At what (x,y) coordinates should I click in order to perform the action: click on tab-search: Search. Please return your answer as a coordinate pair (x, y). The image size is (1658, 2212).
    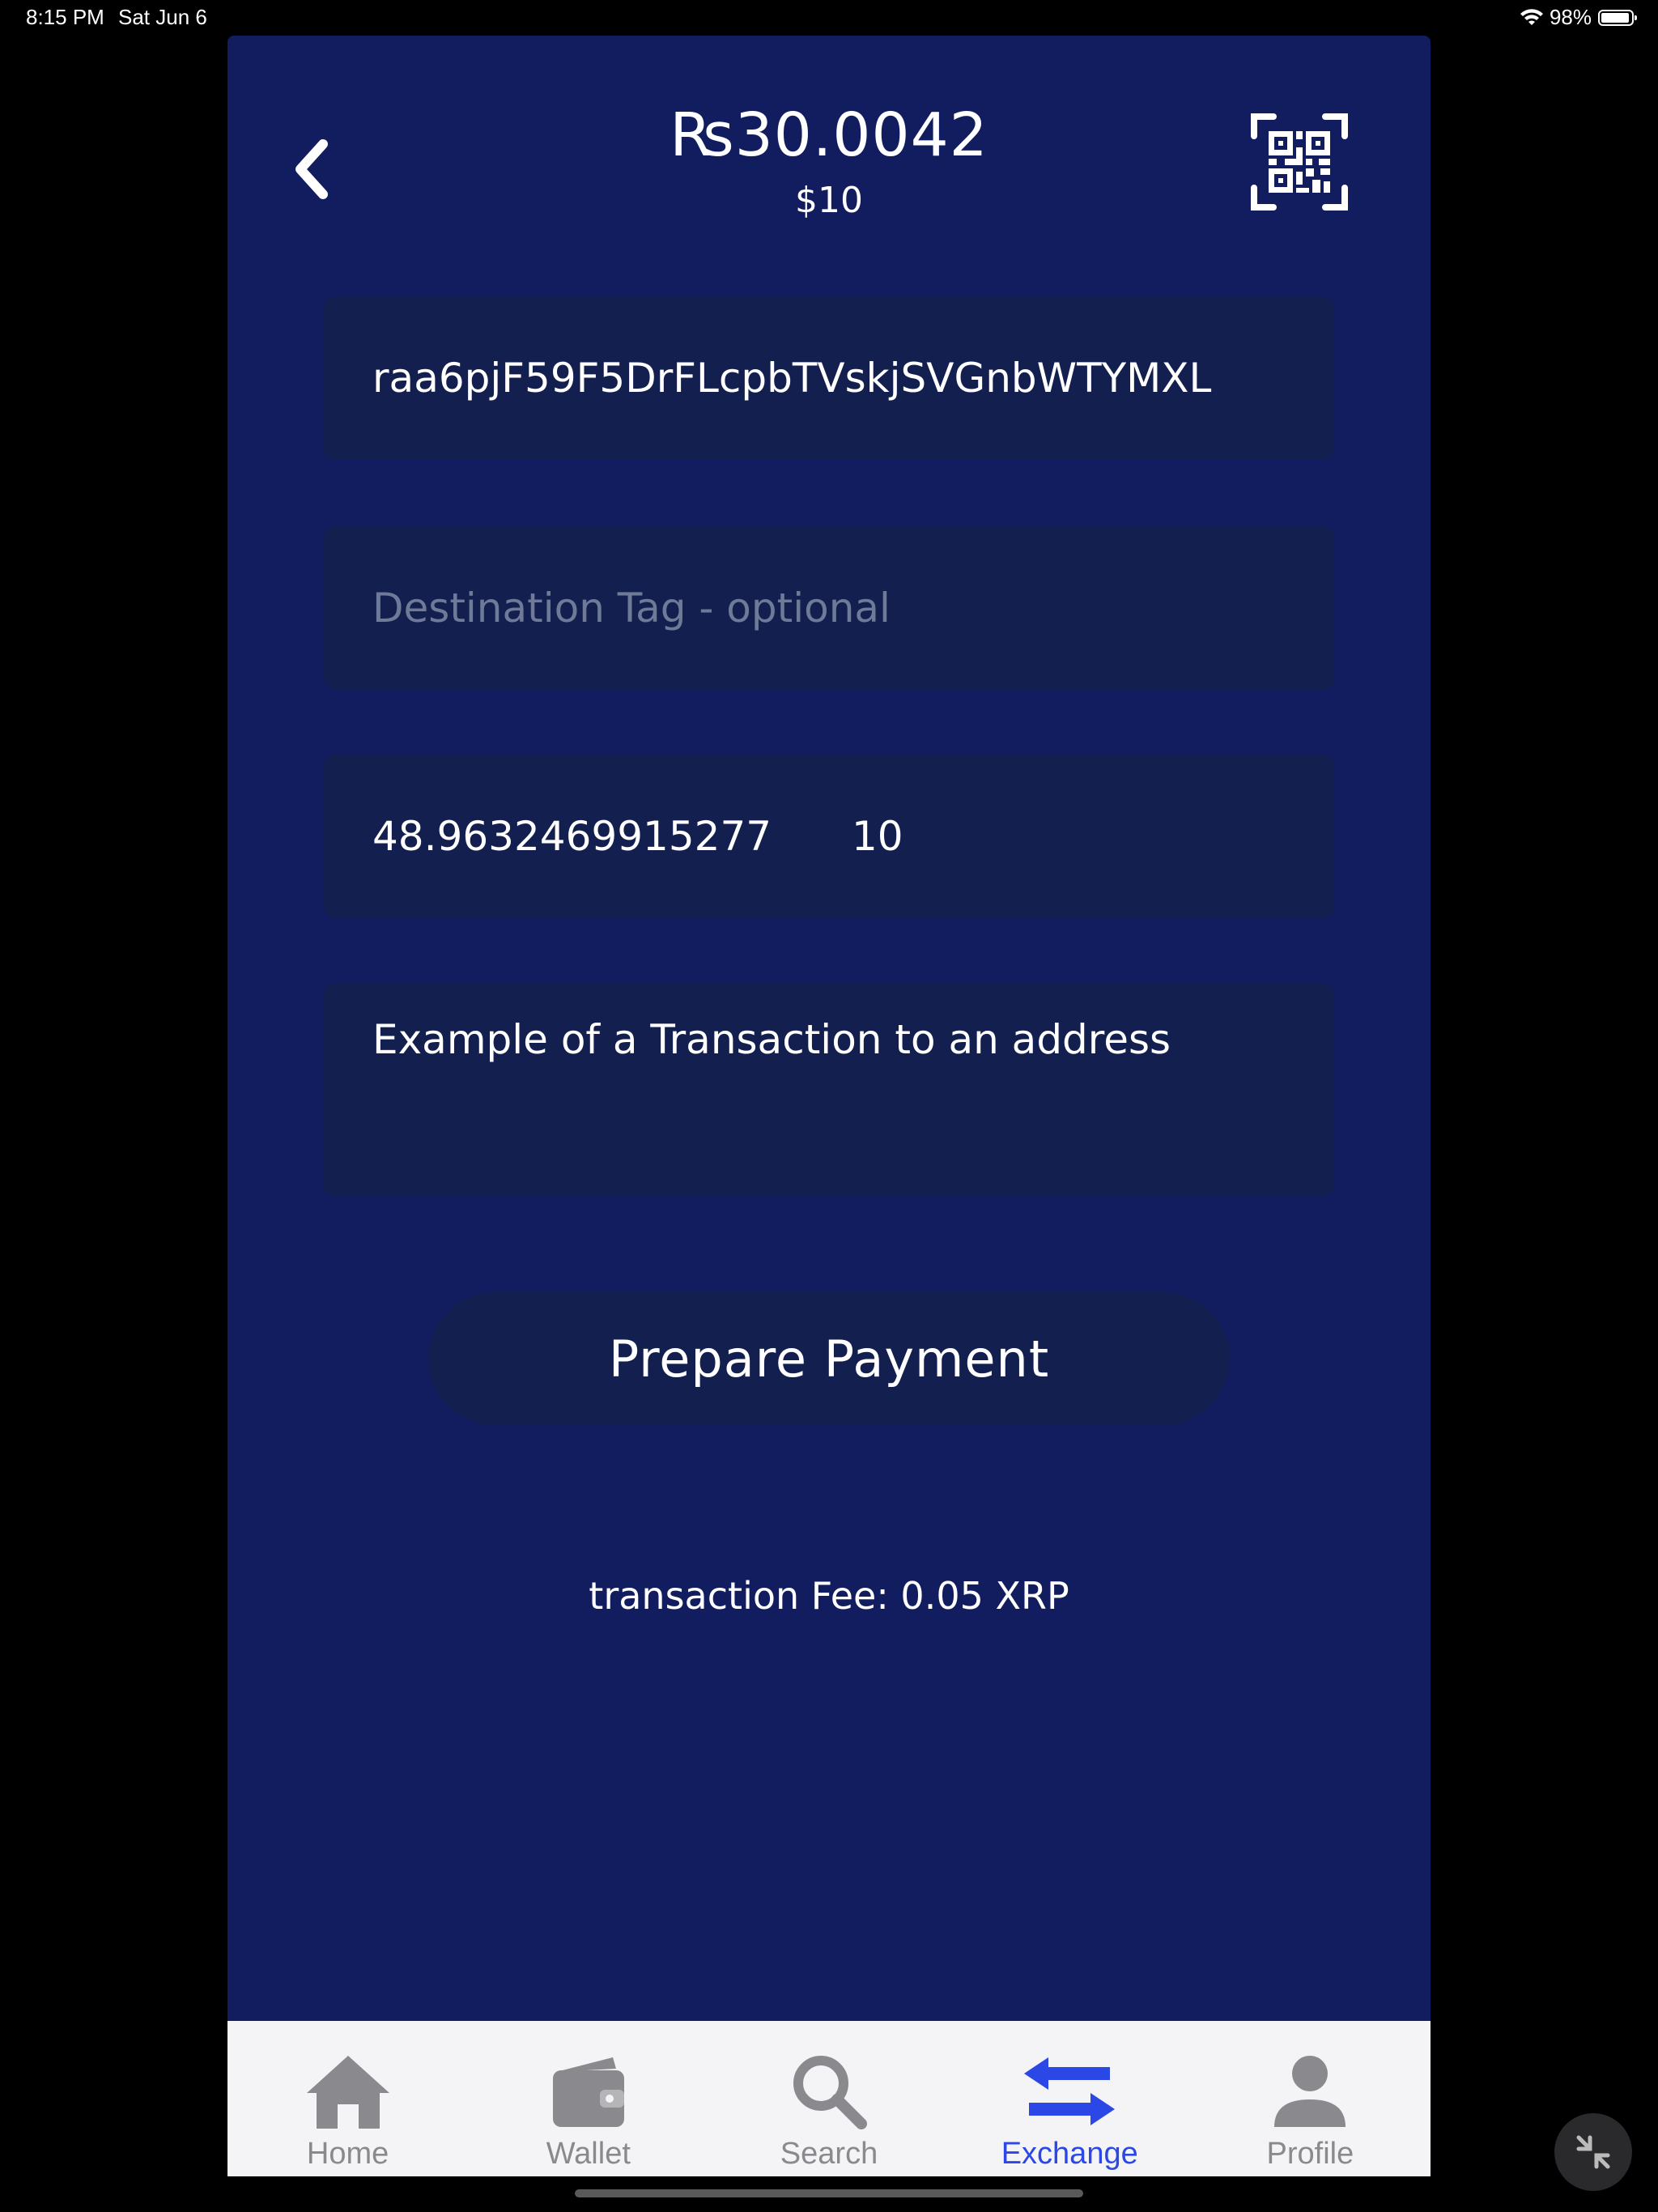
    Looking at the image, I should click on (828, 2098).